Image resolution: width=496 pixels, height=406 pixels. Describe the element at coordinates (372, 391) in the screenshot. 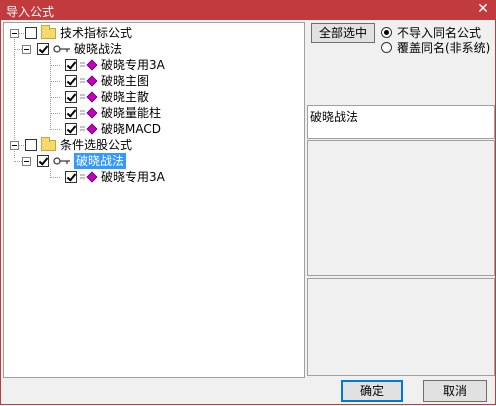

I see `ok-button: 确定` at that location.